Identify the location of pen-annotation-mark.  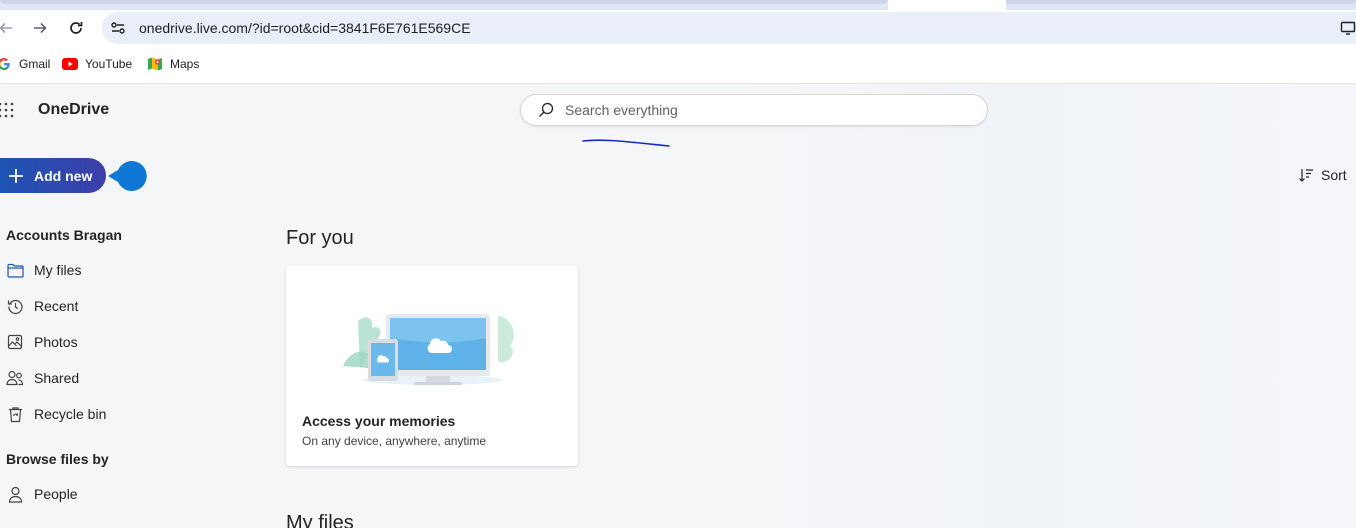
(626, 143).